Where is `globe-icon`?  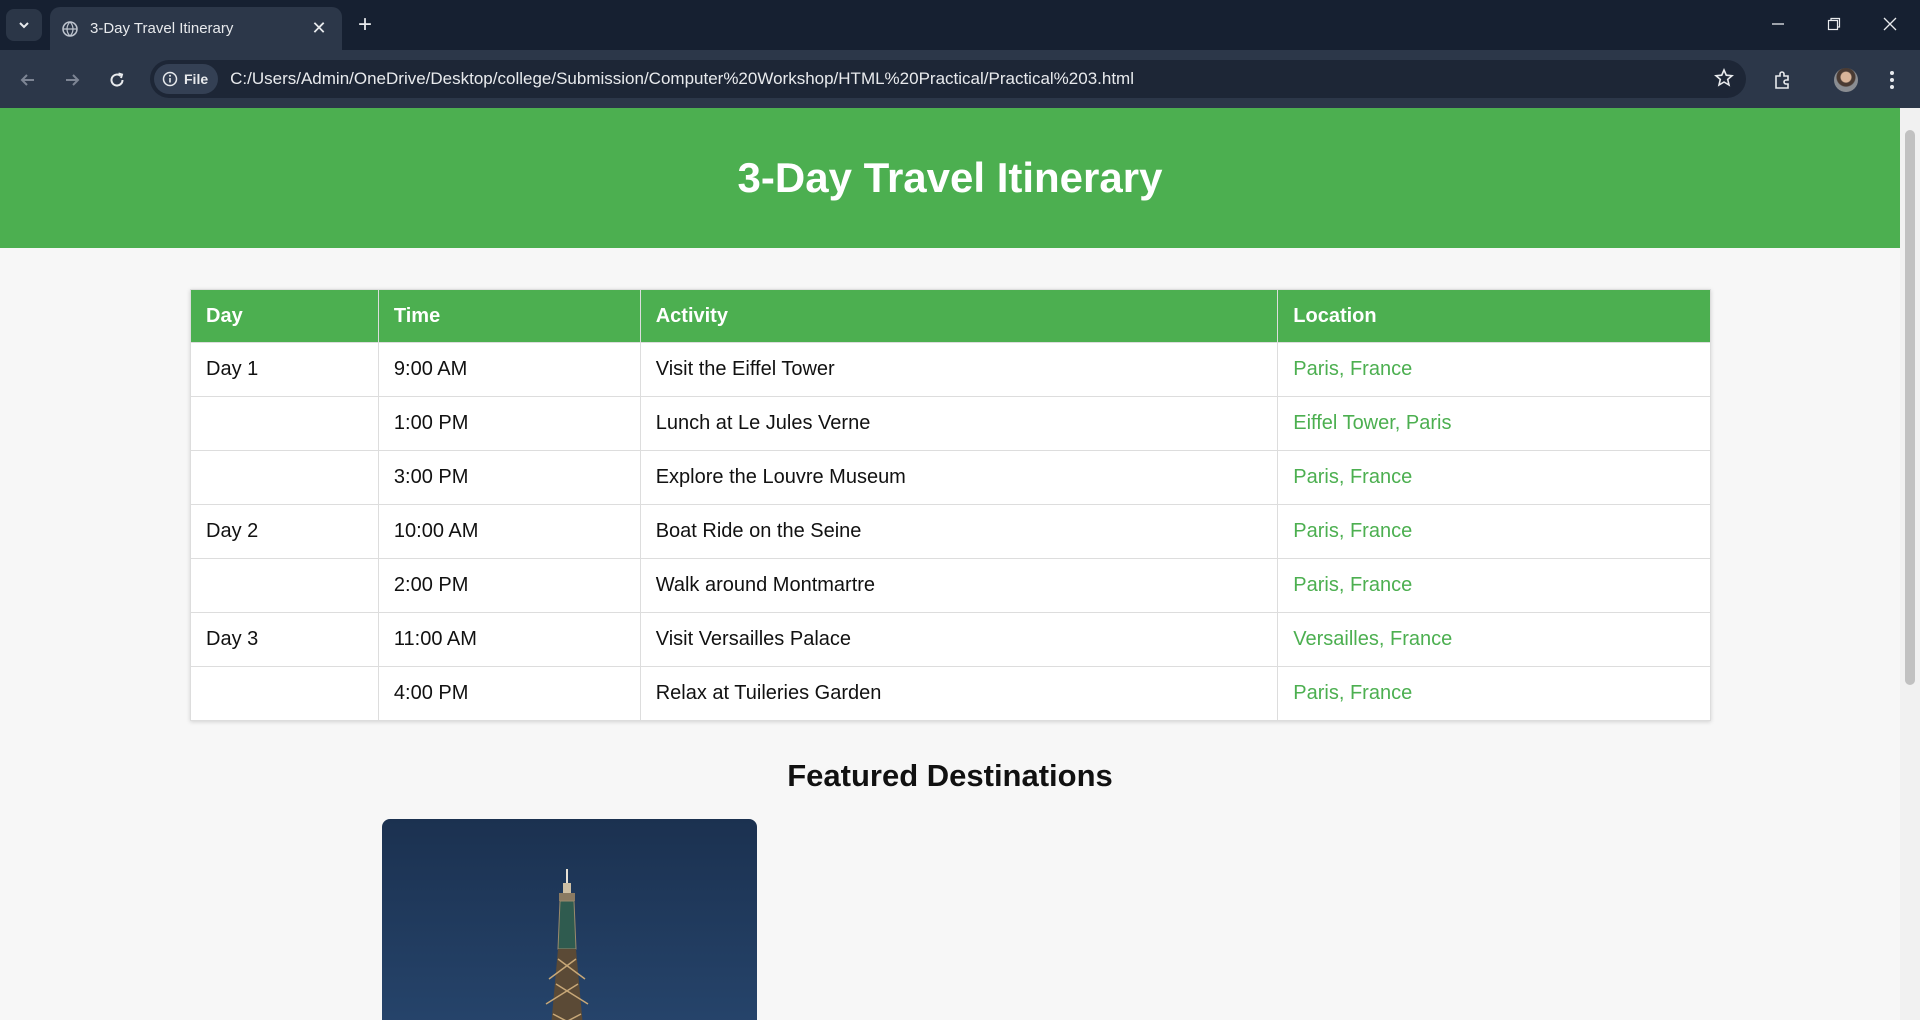 globe-icon is located at coordinates (70, 28).